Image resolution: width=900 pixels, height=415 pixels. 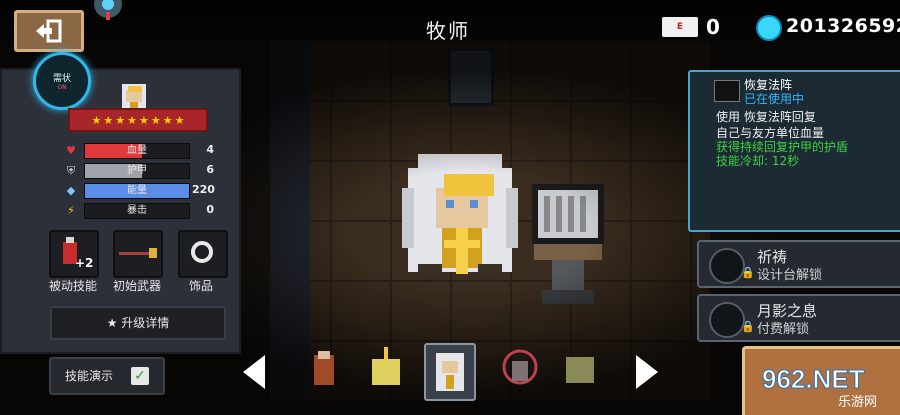 I want to click on skin-option-3-selected, so click(x=450, y=372).